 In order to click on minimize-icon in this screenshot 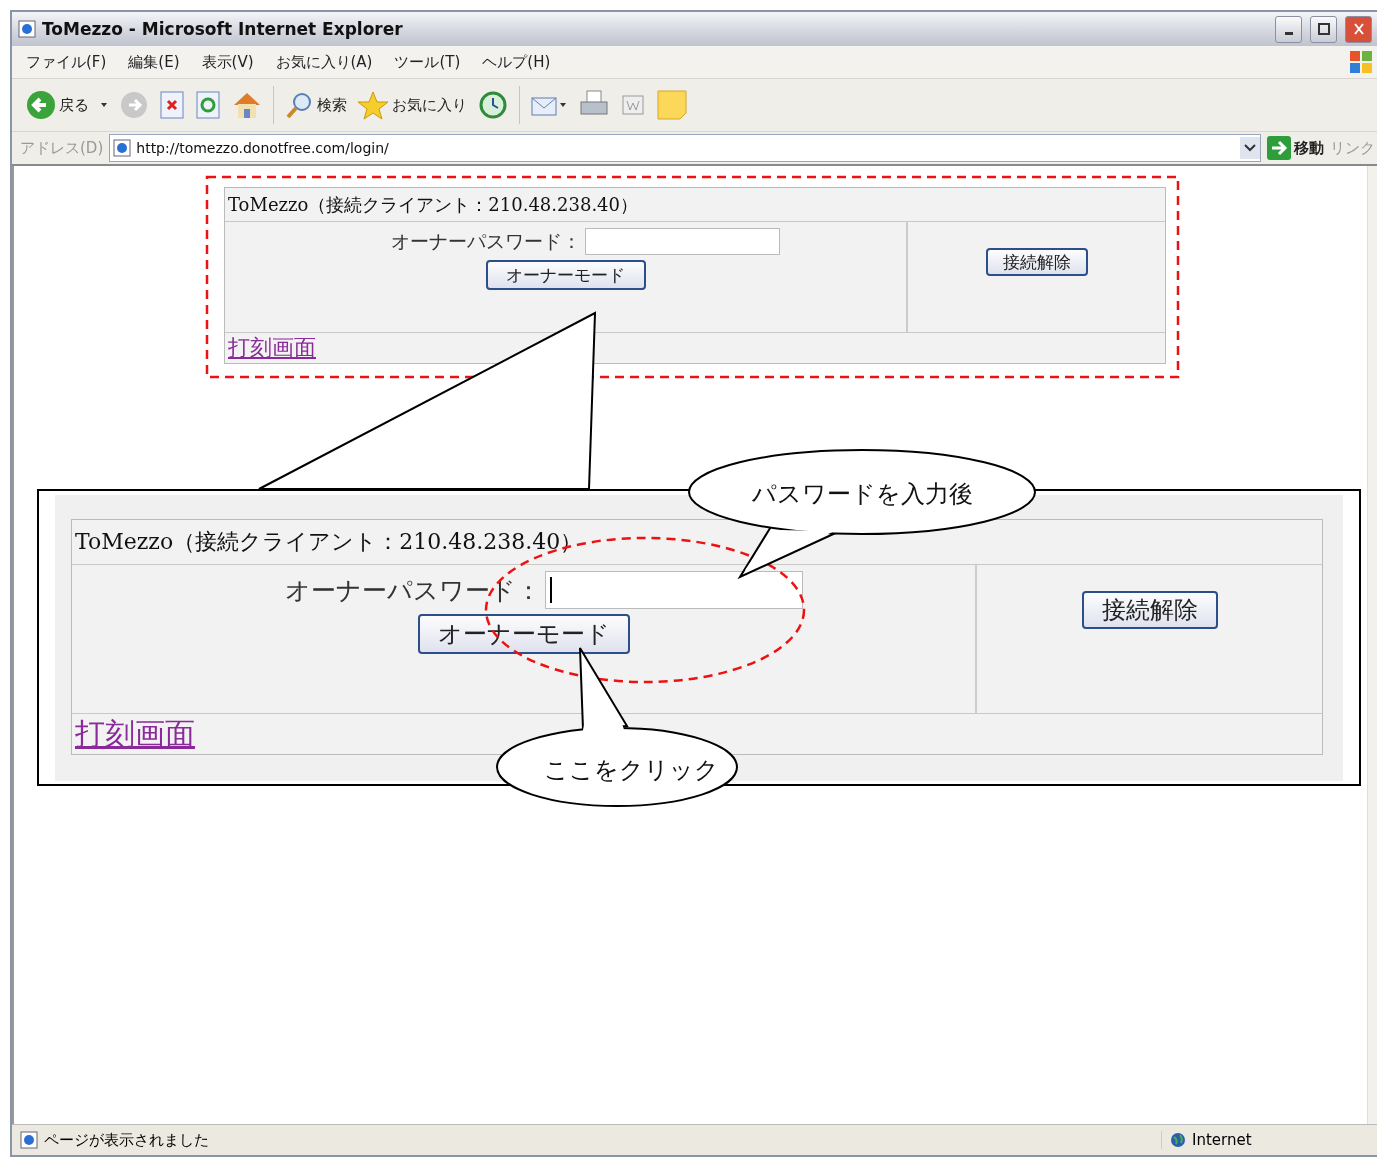, I will do `click(1288, 33)`.